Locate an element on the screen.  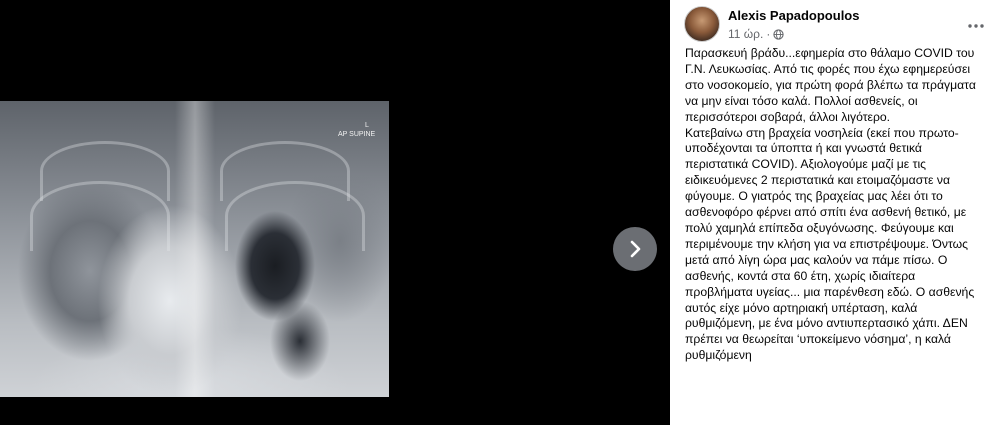
xray-position-label: AP SUPINE is located at coordinates (357, 134).